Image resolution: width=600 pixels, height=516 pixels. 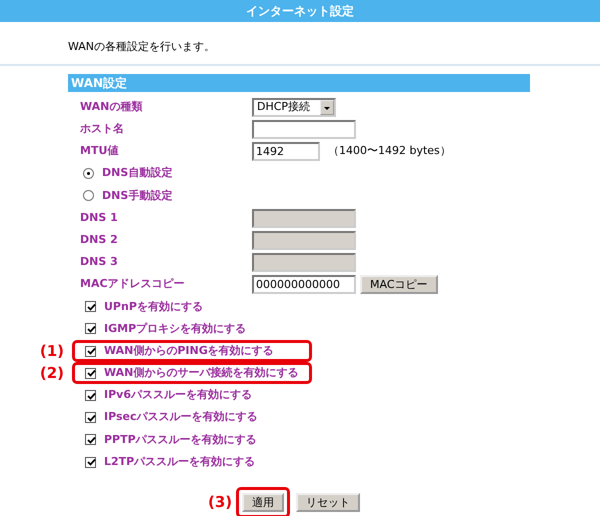 What do you see at coordinates (304, 129) in the screenshot?
I see `text-field` at bounding box center [304, 129].